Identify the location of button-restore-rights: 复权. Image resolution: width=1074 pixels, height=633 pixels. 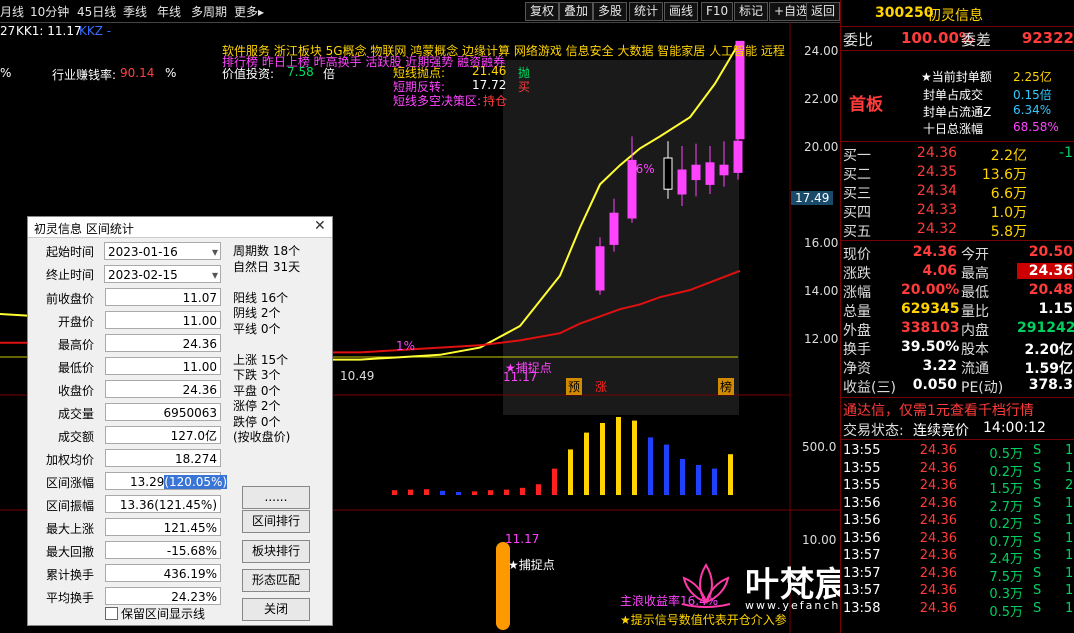
(542, 11).